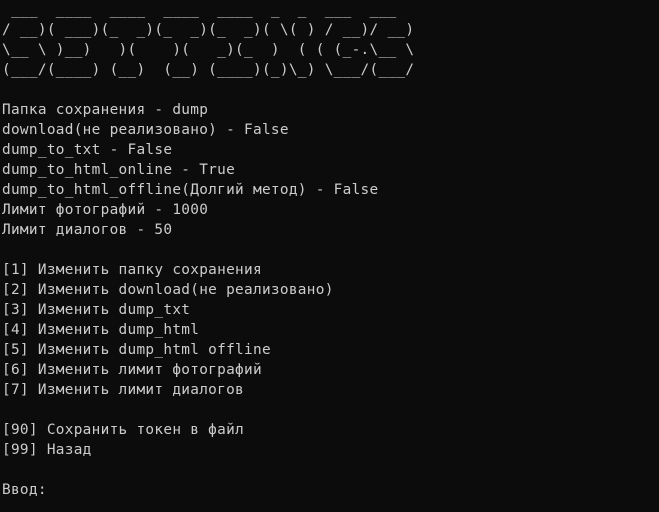 The image size is (659, 512). I want to click on setting-download: download(не реализовано) - False, so click(145, 130).